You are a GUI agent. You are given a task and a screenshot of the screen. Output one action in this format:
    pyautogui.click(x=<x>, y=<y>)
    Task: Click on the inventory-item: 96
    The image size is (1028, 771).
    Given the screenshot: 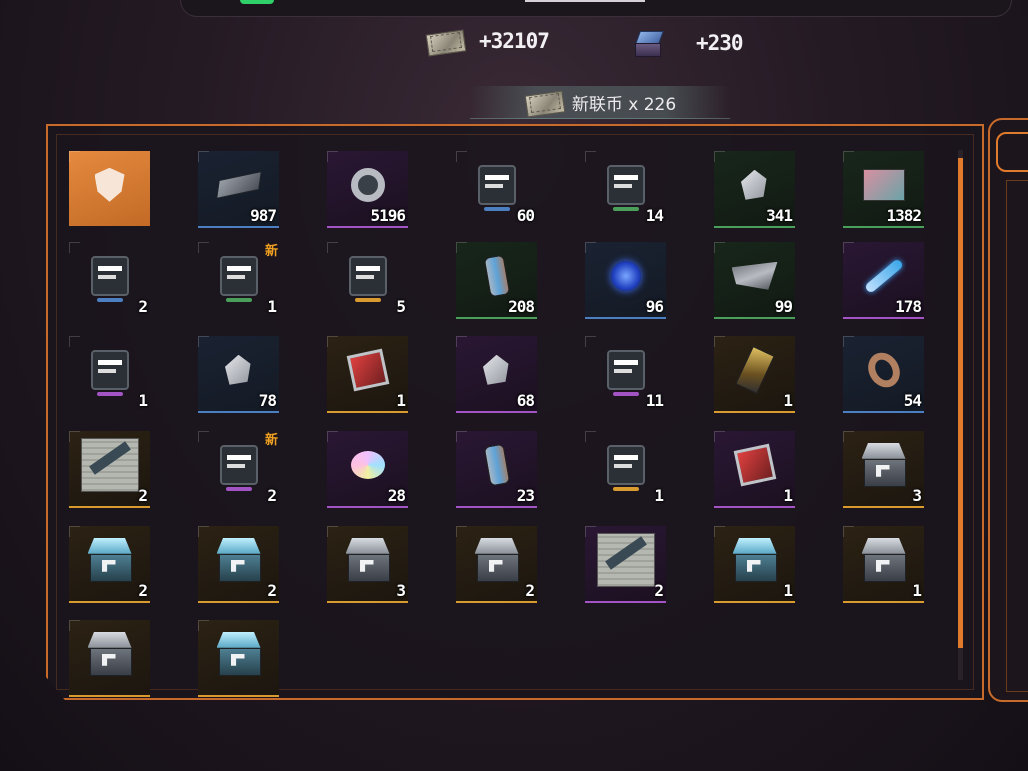 What is the action you would take?
    pyautogui.click(x=625, y=280)
    